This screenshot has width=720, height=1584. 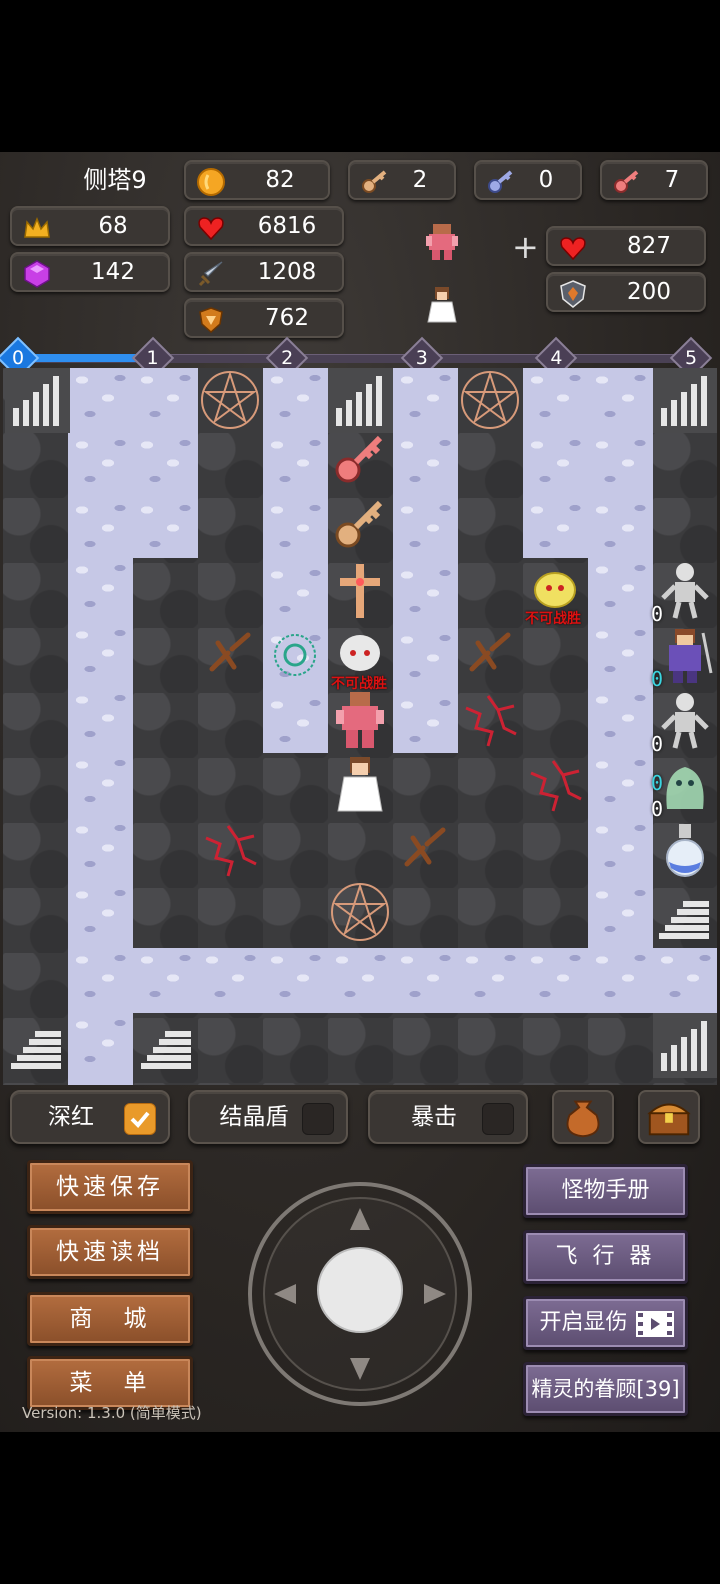 What do you see at coordinates (626, 292) in the screenshot?
I see `bonus-defense-stat: 200` at bounding box center [626, 292].